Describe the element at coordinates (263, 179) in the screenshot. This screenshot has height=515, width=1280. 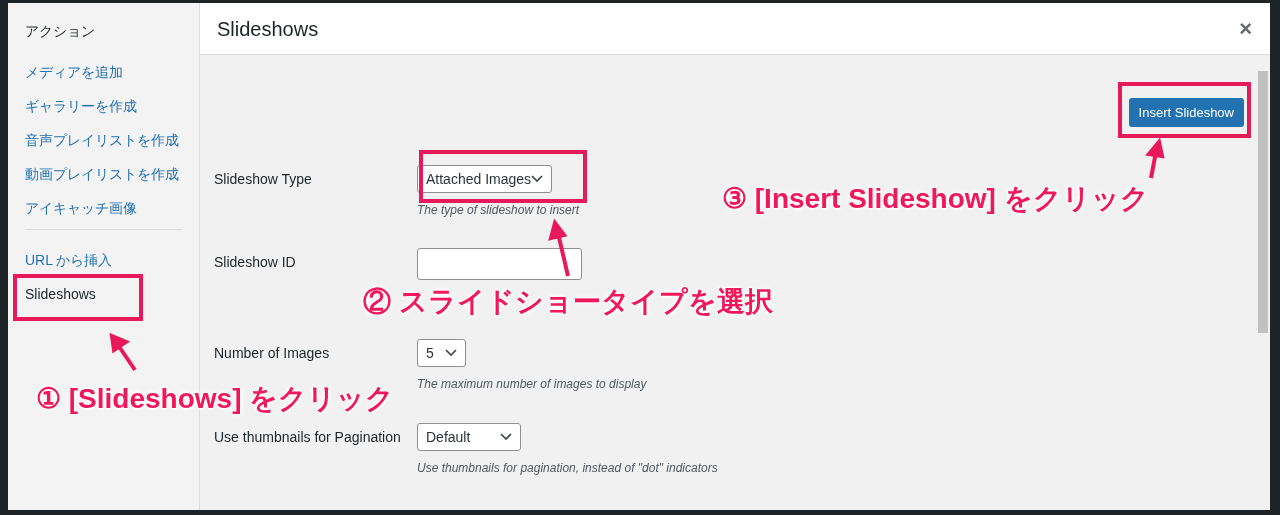
I see `field-label: Slideshow Type` at that location.